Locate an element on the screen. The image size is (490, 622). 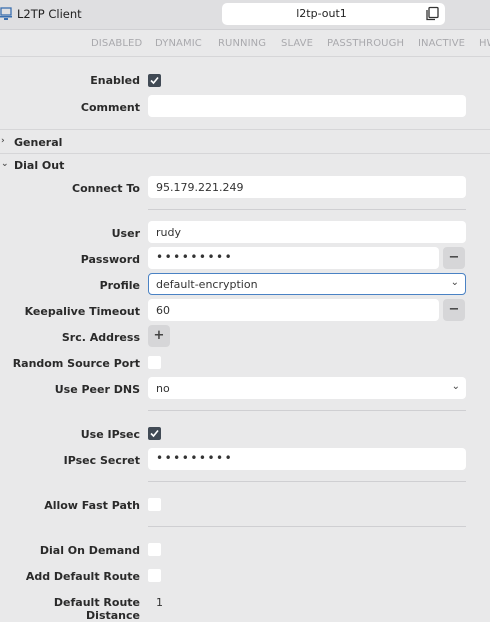
flag-dynamic: DYNAMIC is located at coordinates (178, 43).